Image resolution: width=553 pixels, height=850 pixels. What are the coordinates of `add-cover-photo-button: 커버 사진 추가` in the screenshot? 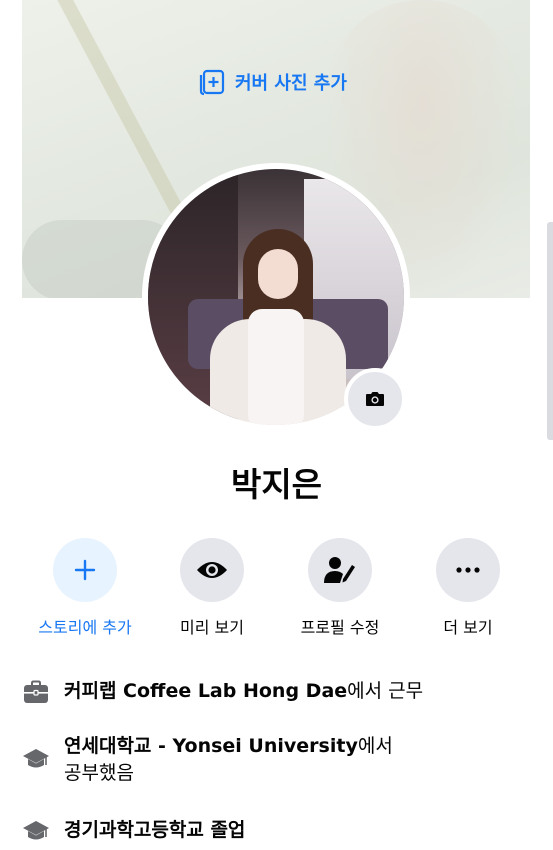 It's located at (272, 82).